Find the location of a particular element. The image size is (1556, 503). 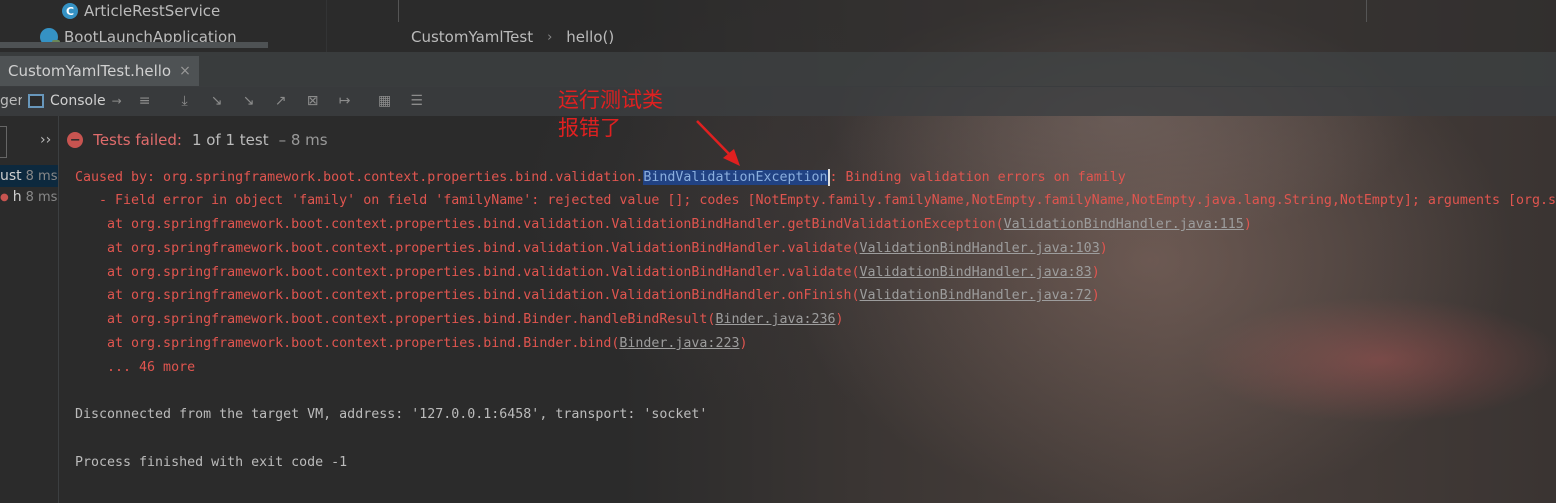

annotation-line-1: 运行测试类 is located at coordinates (610, 100).